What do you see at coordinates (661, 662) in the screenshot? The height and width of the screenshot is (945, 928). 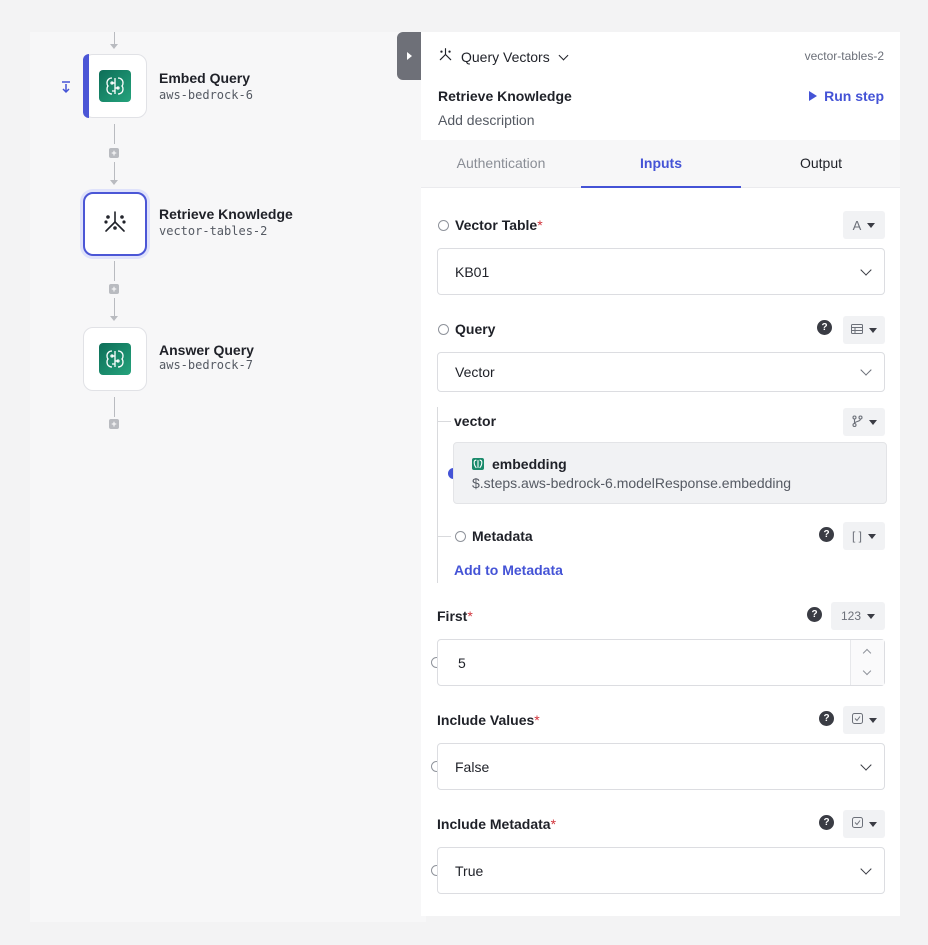 I see `first-number-input: 5` at bounding box center [661, 662].